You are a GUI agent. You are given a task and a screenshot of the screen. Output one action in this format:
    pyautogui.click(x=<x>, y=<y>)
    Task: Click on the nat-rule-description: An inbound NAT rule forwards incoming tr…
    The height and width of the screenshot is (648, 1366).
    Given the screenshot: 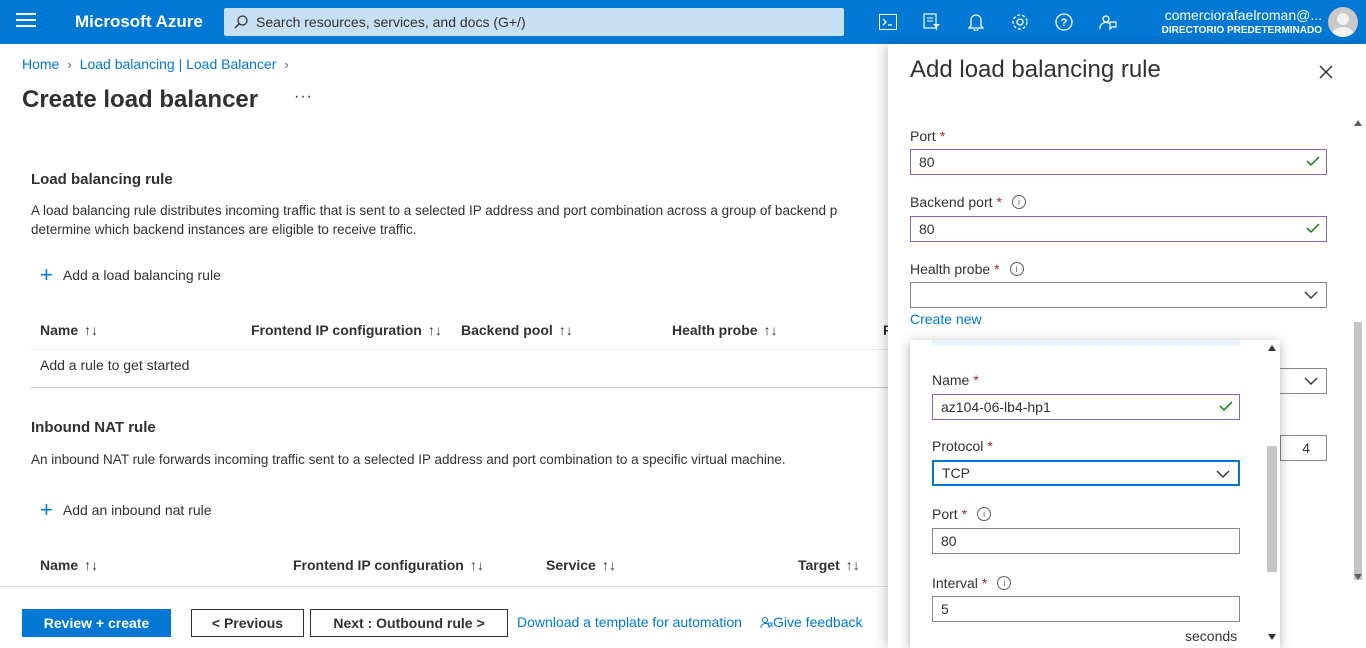 What is the action you would take?
    pyautogui.click(x=408, y=459)
    